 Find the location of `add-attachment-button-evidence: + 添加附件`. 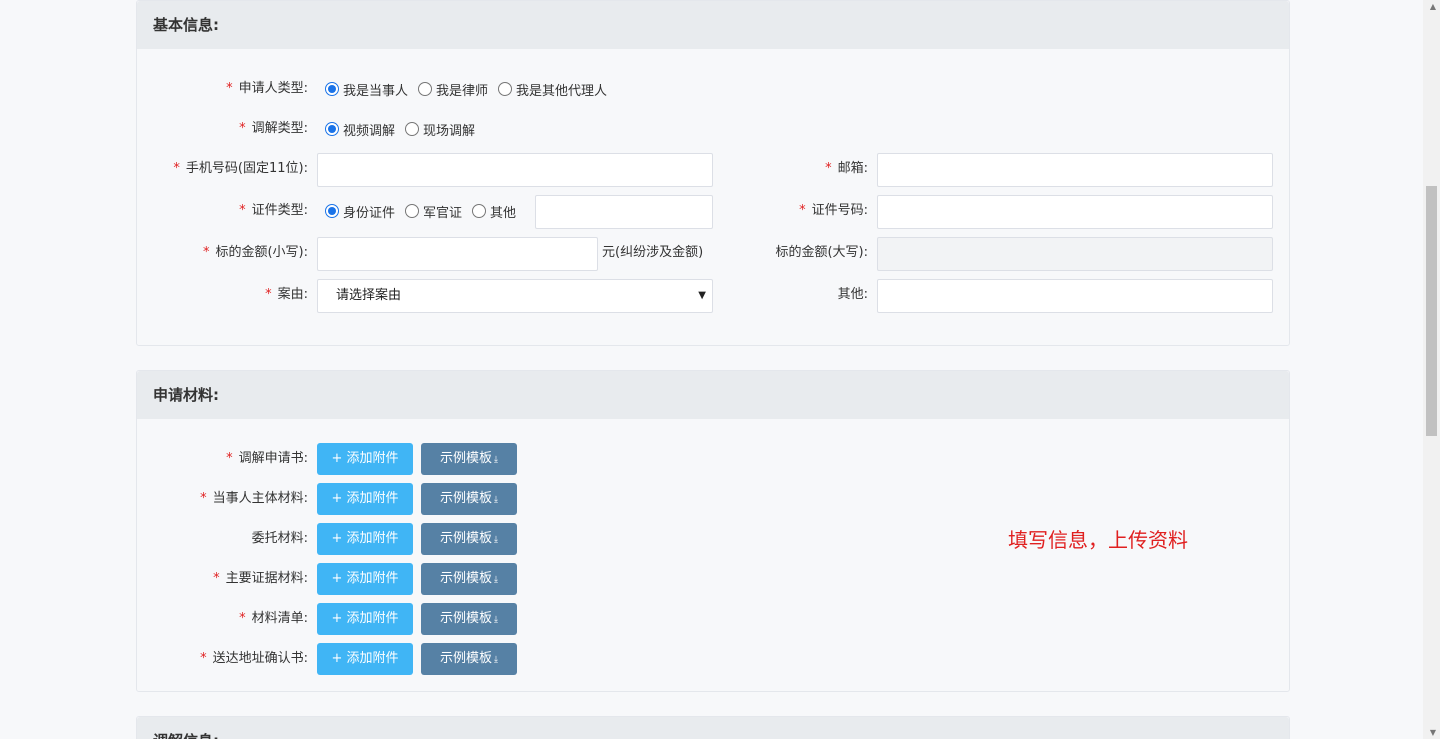

add-attachment-button-evidence: + 添加附件 is located at coordinates (365, 579).